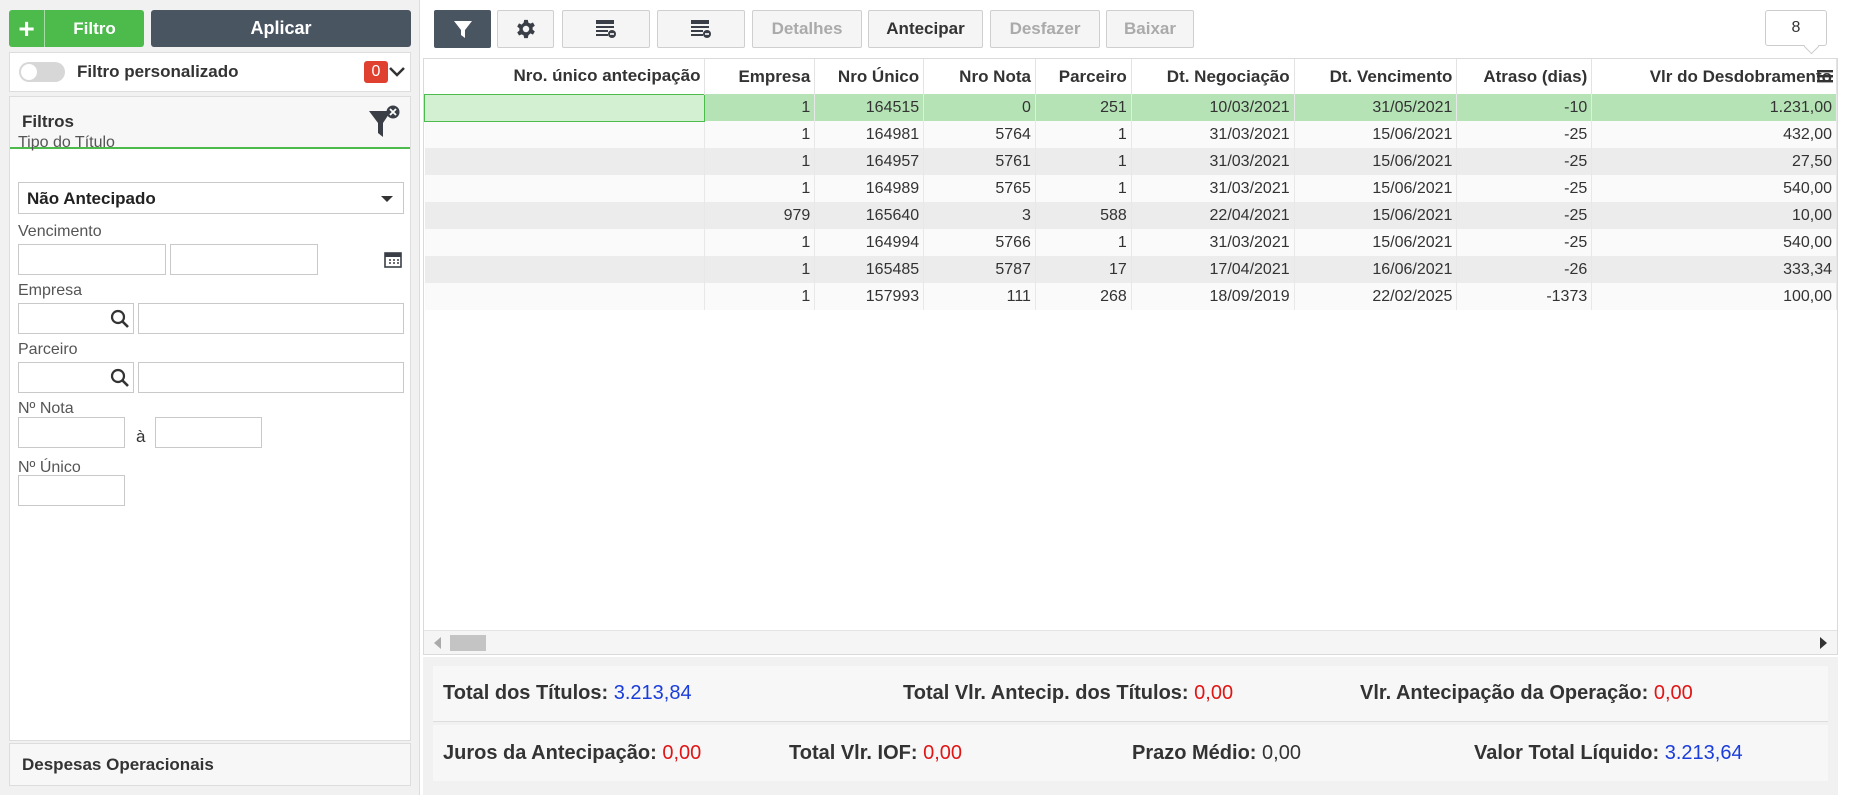 This screenshot has width=1862, height=795. I want to click on table-cell: 17, so click(1083, 269).